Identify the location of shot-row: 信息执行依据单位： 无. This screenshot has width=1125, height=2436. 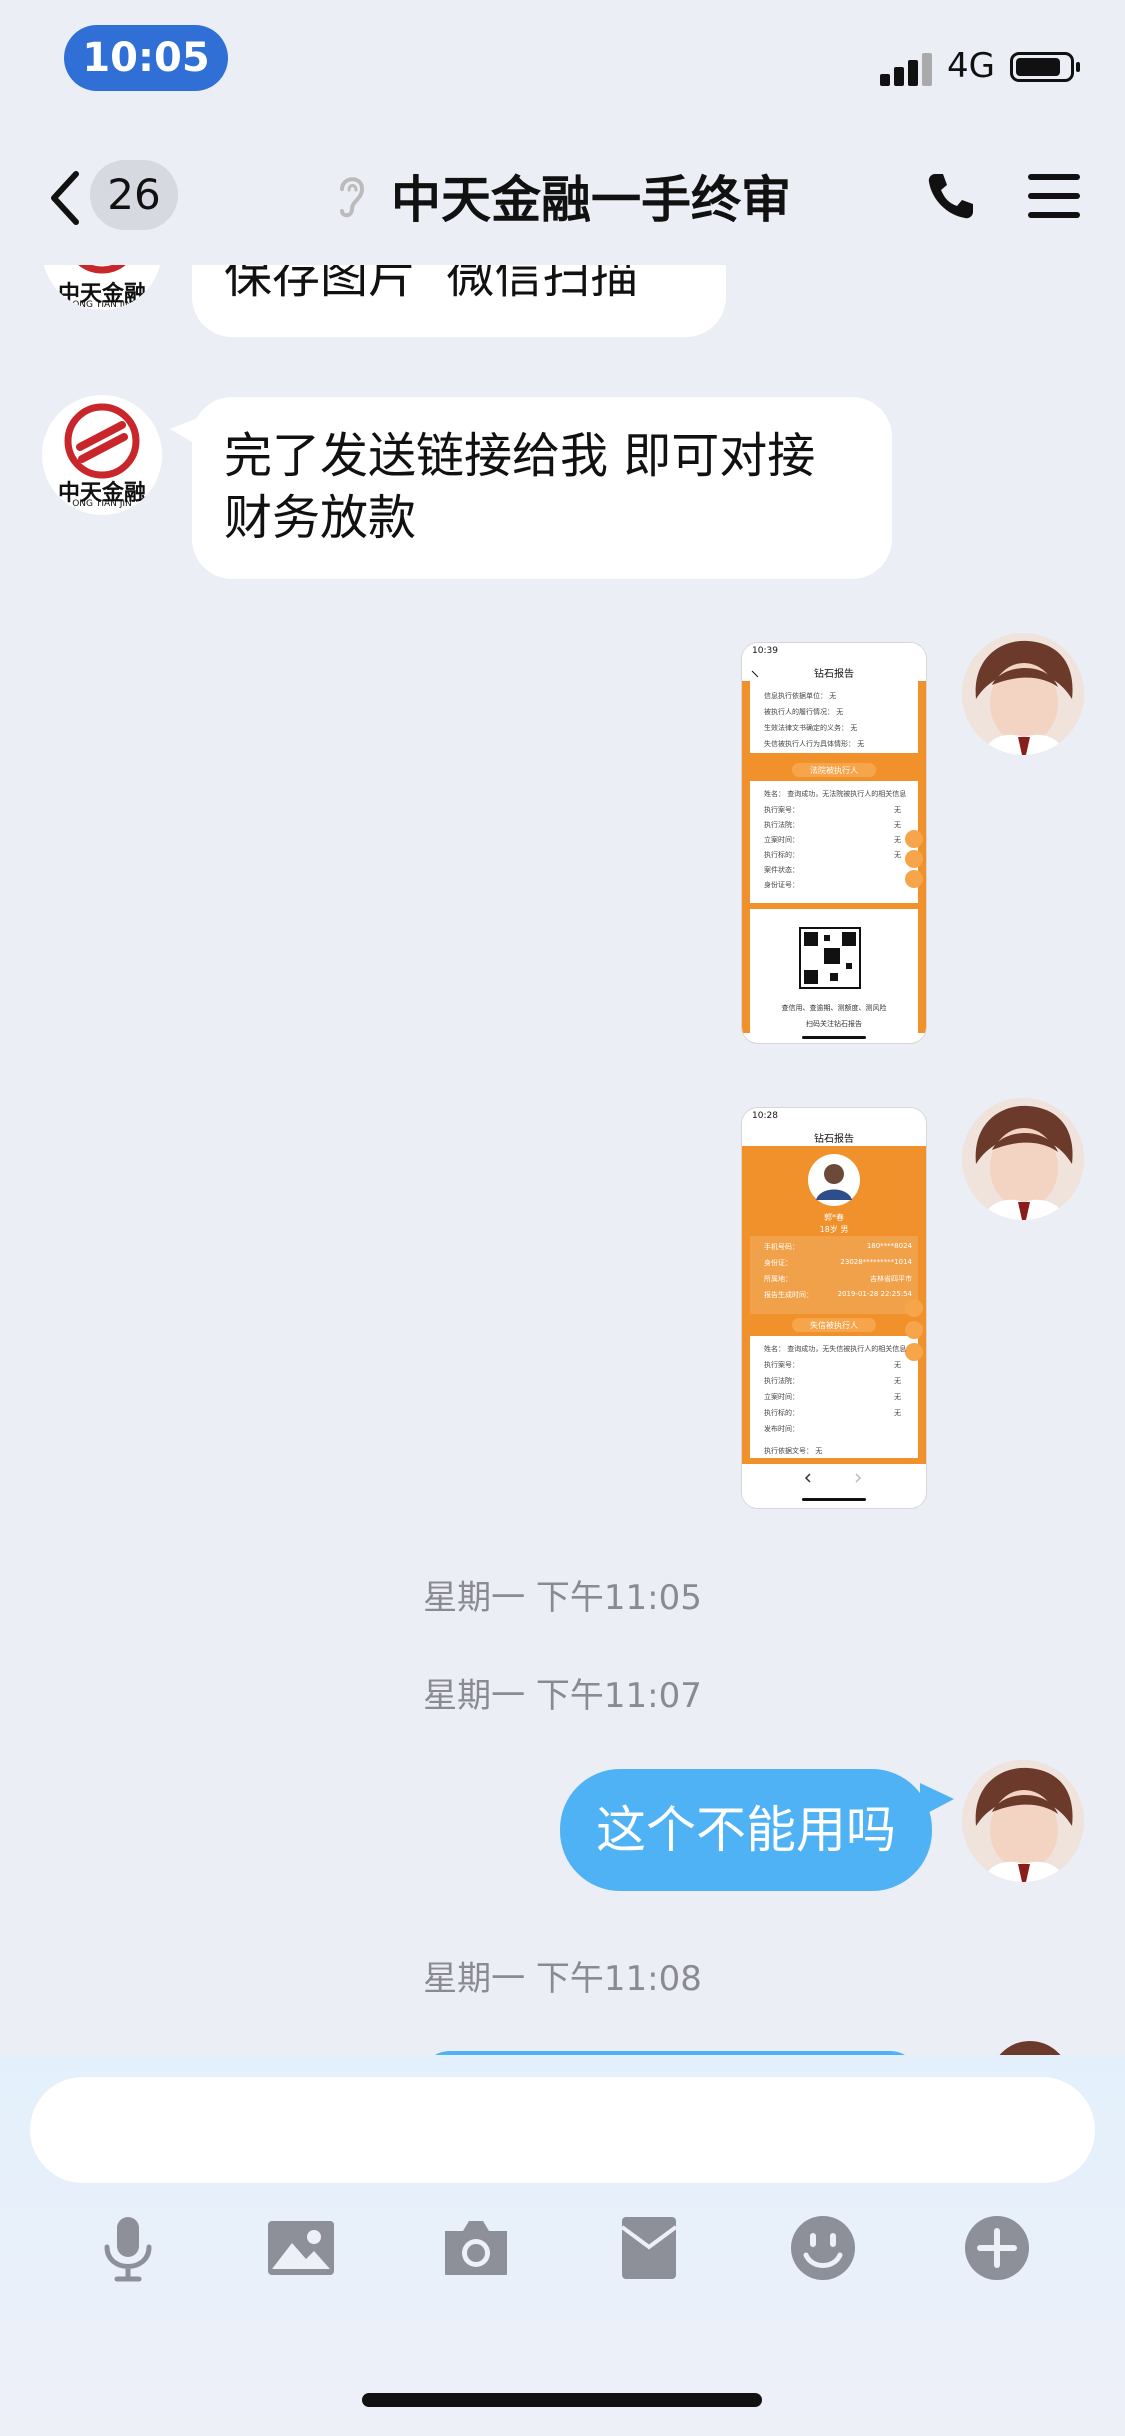
(800, 696).